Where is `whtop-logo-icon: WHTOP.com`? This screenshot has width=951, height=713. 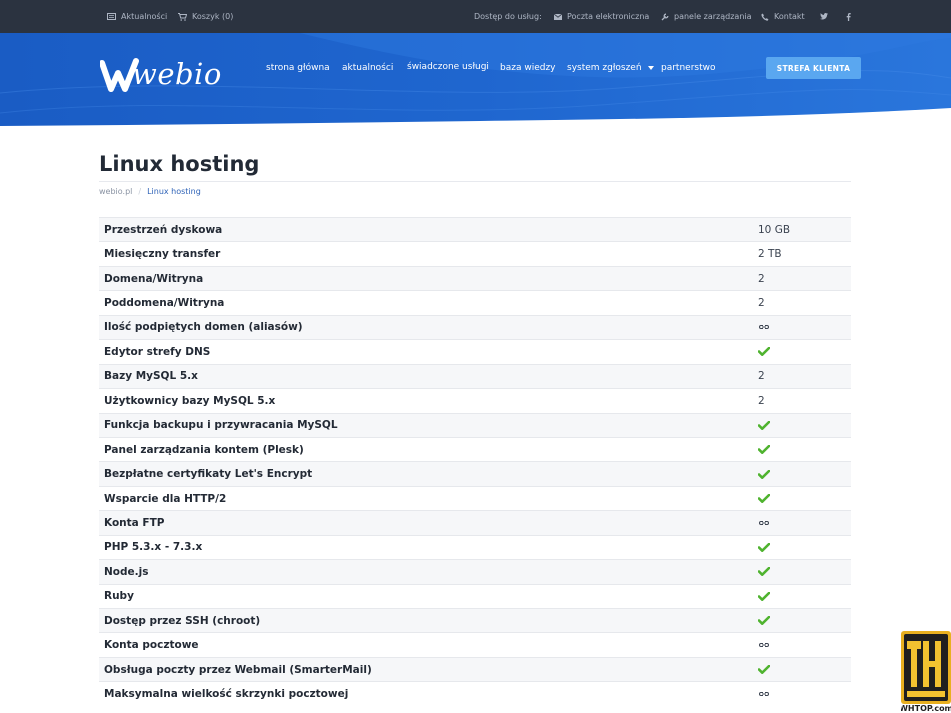 whtop-logo-icon: WHTOP.com is located at coordinates (925, 672).